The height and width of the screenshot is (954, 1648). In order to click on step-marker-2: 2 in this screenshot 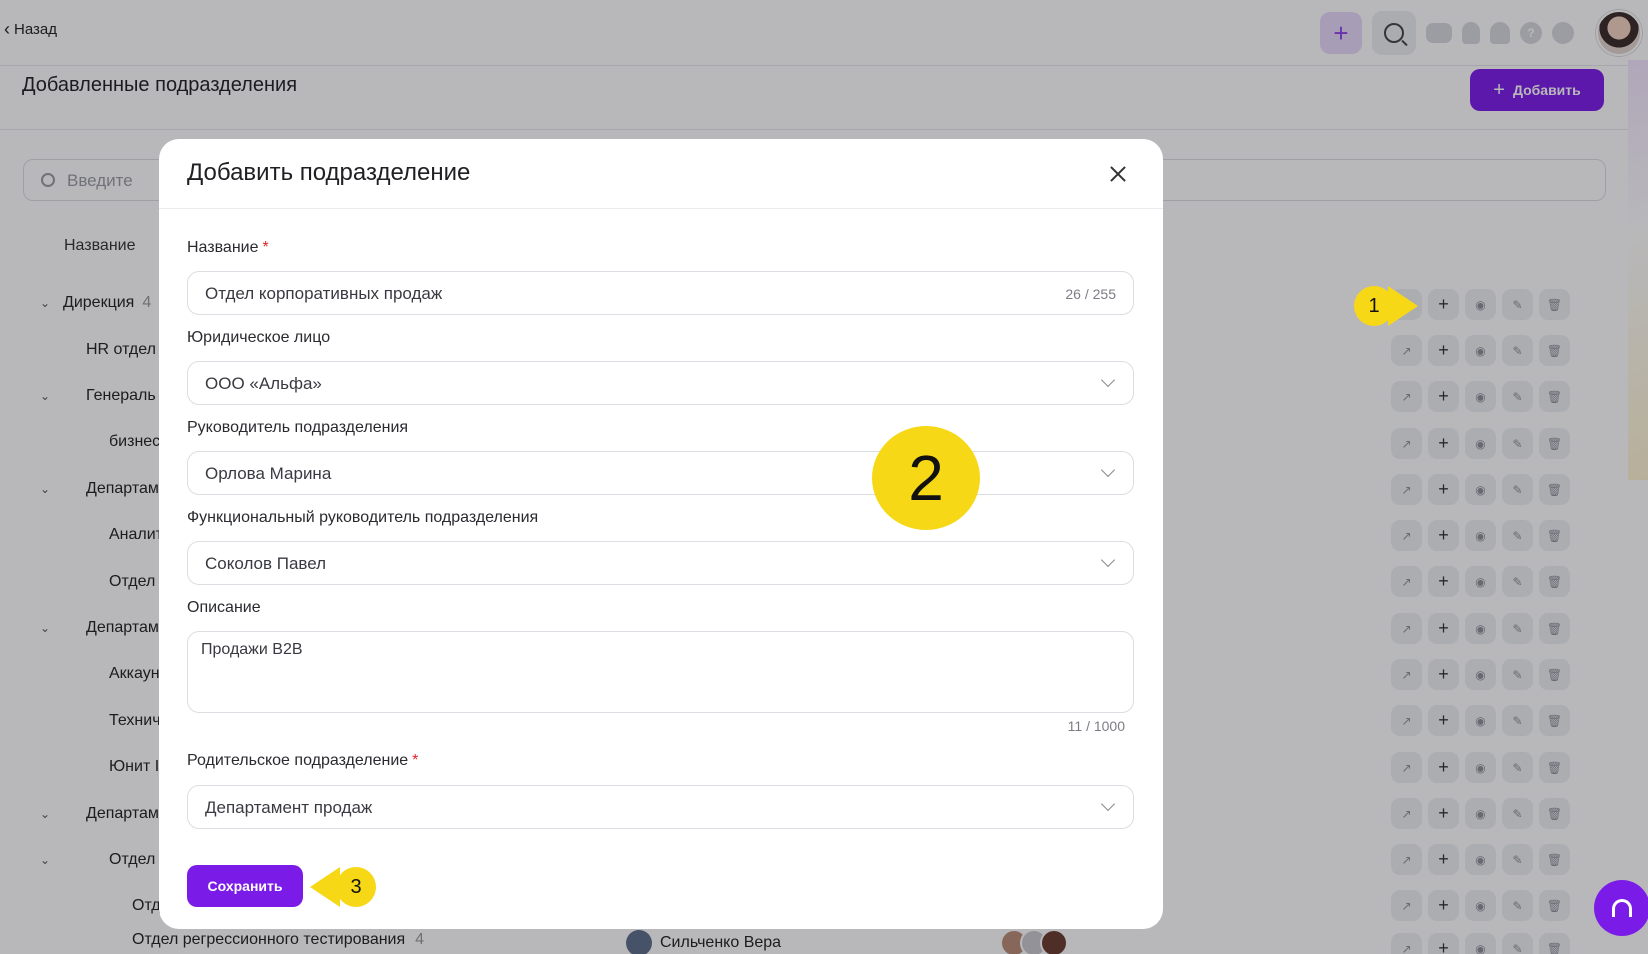, I will do `click(926, 478)`.